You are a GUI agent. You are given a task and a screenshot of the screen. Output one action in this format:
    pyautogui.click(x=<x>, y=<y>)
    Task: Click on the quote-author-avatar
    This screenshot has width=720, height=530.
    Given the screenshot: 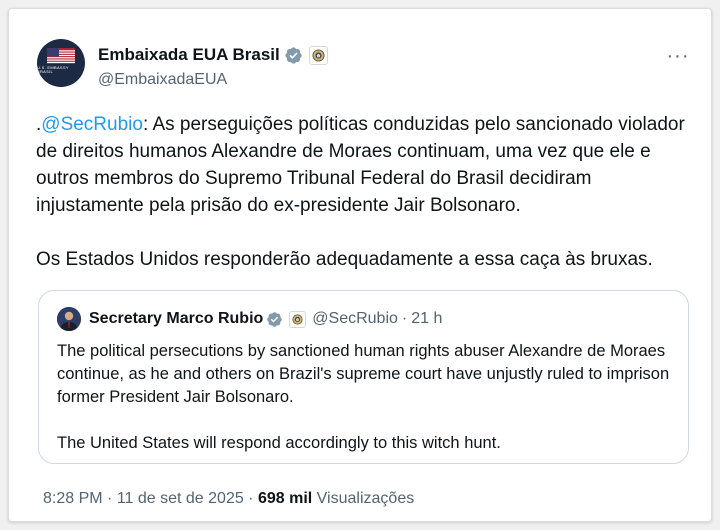 What is the action you would take?
    pyautogui.click(x=69, y=319)
    